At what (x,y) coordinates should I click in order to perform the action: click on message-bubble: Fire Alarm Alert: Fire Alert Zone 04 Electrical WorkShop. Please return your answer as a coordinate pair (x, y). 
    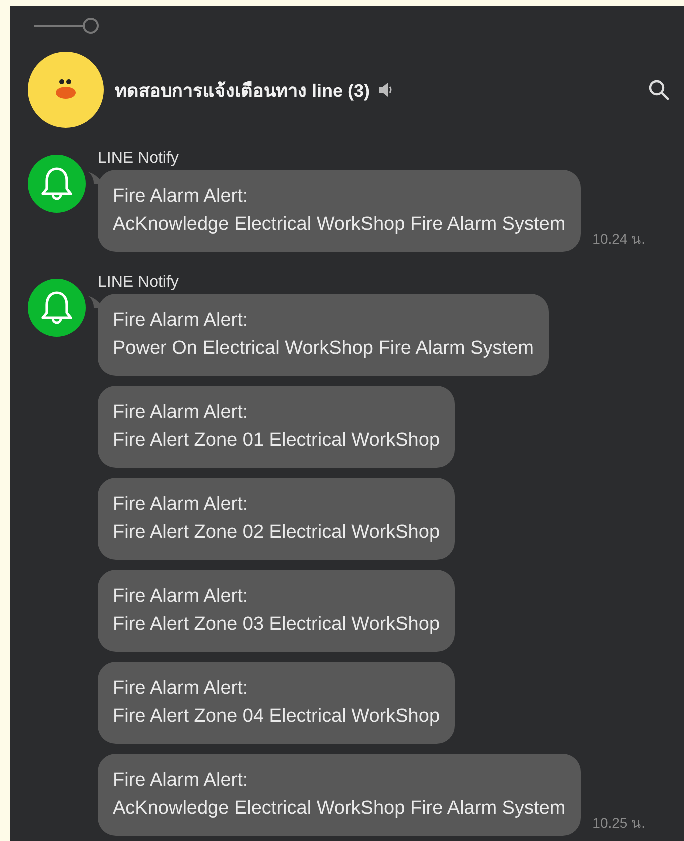
    Looking at the image, I should click on (277, 703).